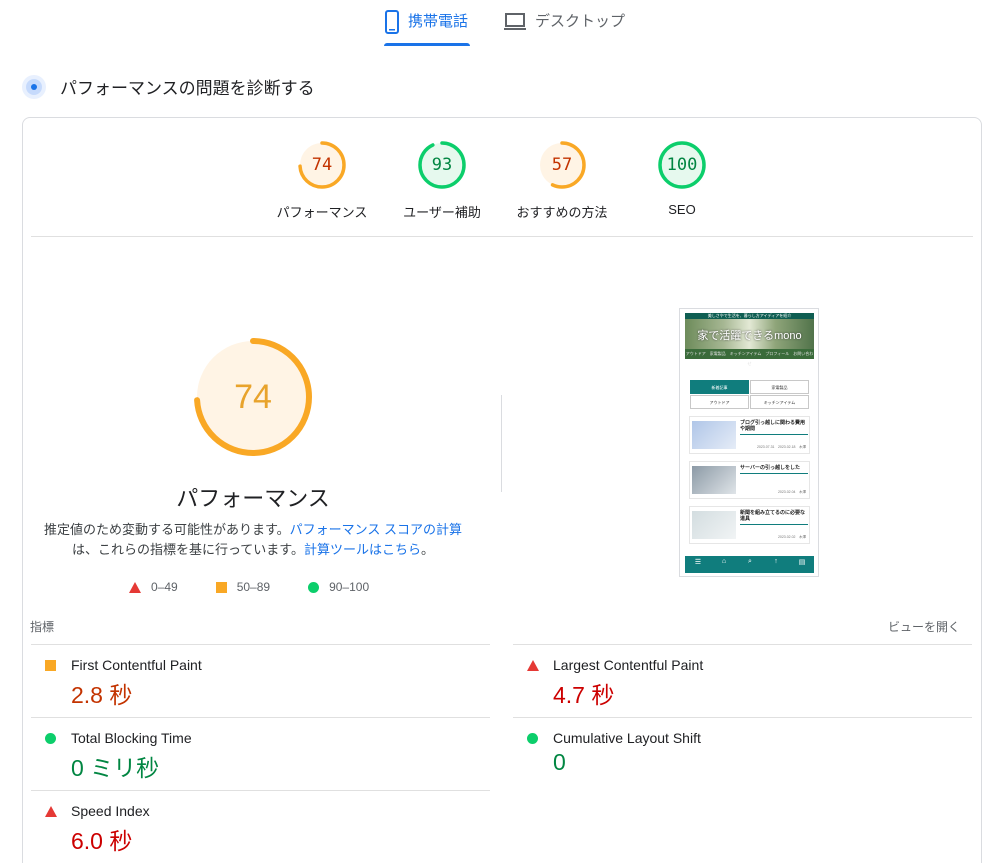 Image resolution: width=990 pixels, height=863 pixels. What do you see at coordinates (791, 492) in the screenshot?
I see `preview-post-date: 2023.02.04 木澤` at bounding box center [791, 492].